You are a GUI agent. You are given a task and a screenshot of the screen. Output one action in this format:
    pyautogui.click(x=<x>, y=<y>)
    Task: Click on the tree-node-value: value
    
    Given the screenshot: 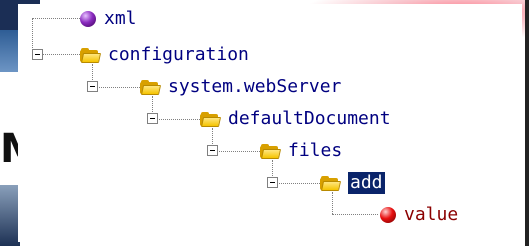 What is the action you would take?
    pyautogui.click(x=419, y=215)
    